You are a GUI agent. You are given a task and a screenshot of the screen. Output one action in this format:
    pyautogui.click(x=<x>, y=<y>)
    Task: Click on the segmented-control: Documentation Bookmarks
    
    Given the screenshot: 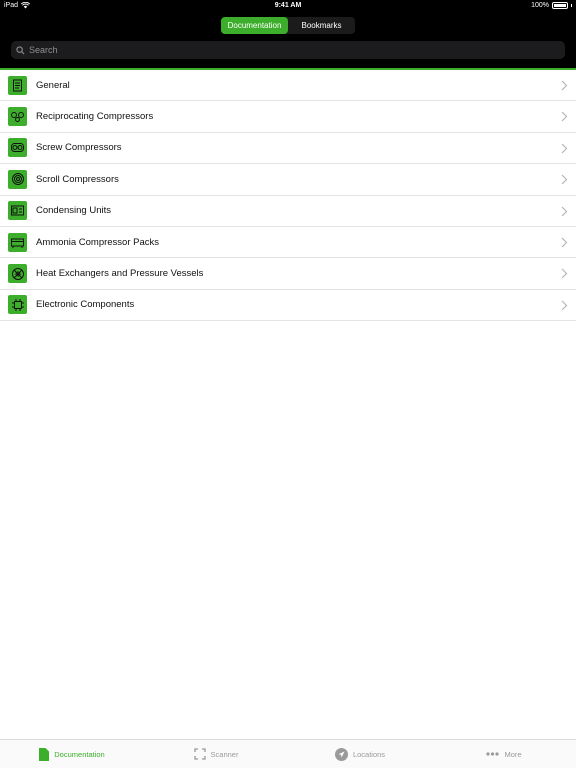 What is the action you would take?
    pyautogui.click(x=288, y=25)
    